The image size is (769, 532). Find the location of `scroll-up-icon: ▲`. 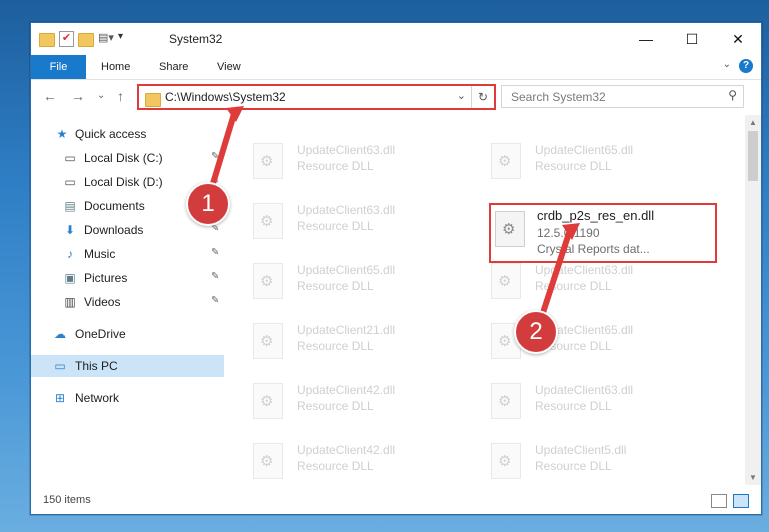

scroll-up-icon: ▲ is located at coordinates (753, 122).